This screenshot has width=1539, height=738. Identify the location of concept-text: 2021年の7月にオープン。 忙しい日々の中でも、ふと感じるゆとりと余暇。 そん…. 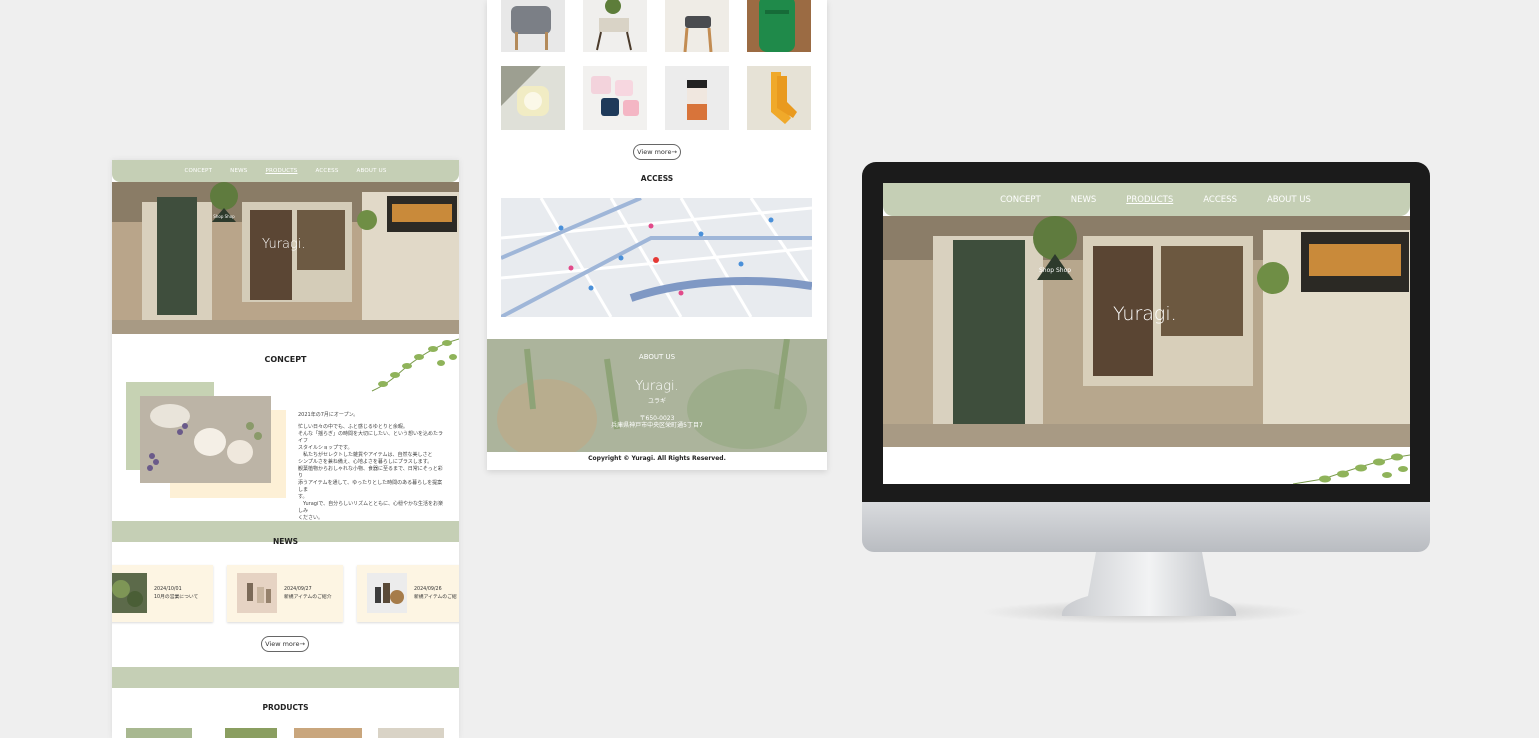
(371, 467).